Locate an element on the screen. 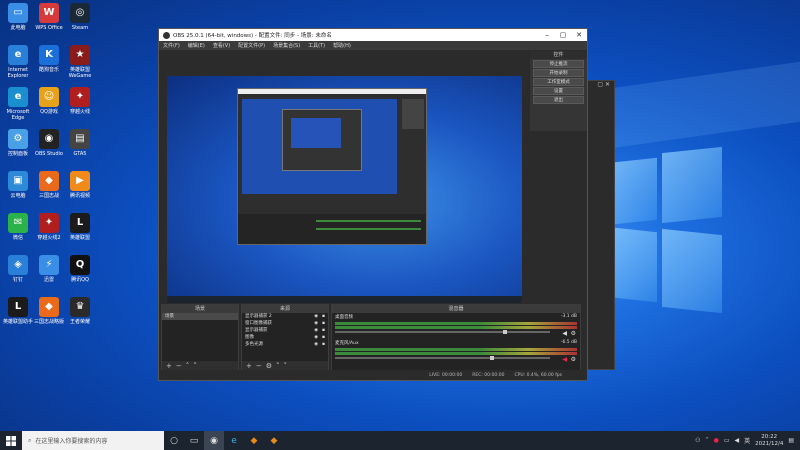 This screenshot has width=800, height=450. studio-mode-button: 工作室模式 is located at coordinates (558, 82).